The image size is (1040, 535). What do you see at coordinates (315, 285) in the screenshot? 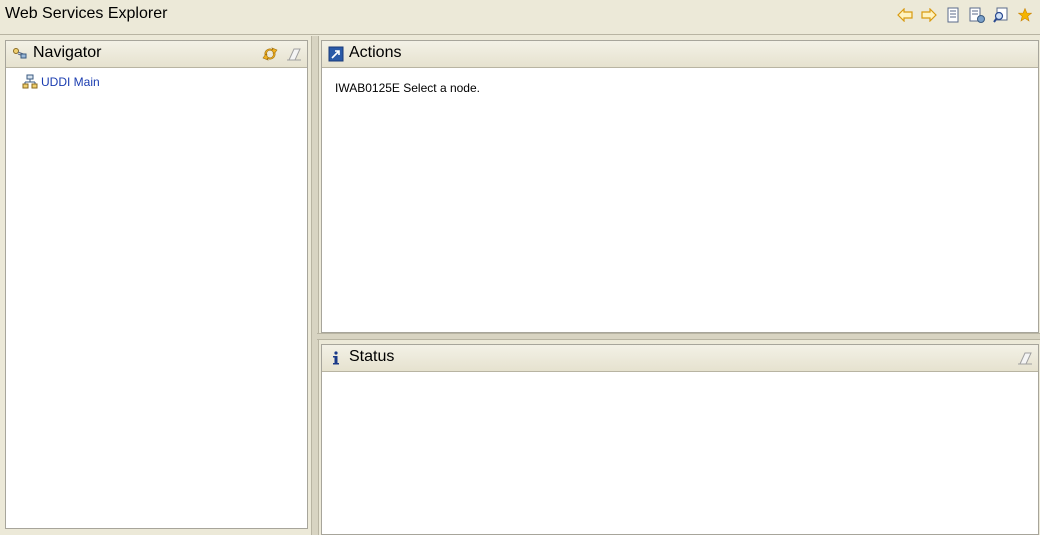
I see `vertical-splitter` at bounding box center [315, 285].